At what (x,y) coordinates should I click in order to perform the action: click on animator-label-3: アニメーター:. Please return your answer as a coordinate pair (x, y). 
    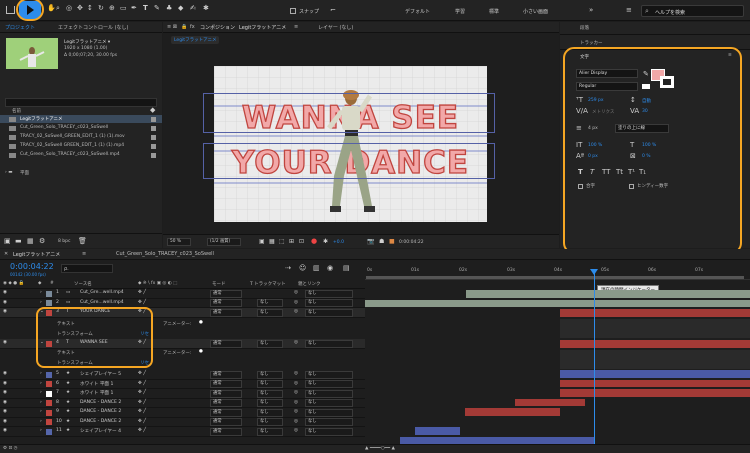
    Looking at the image, I should click on (177, 324).